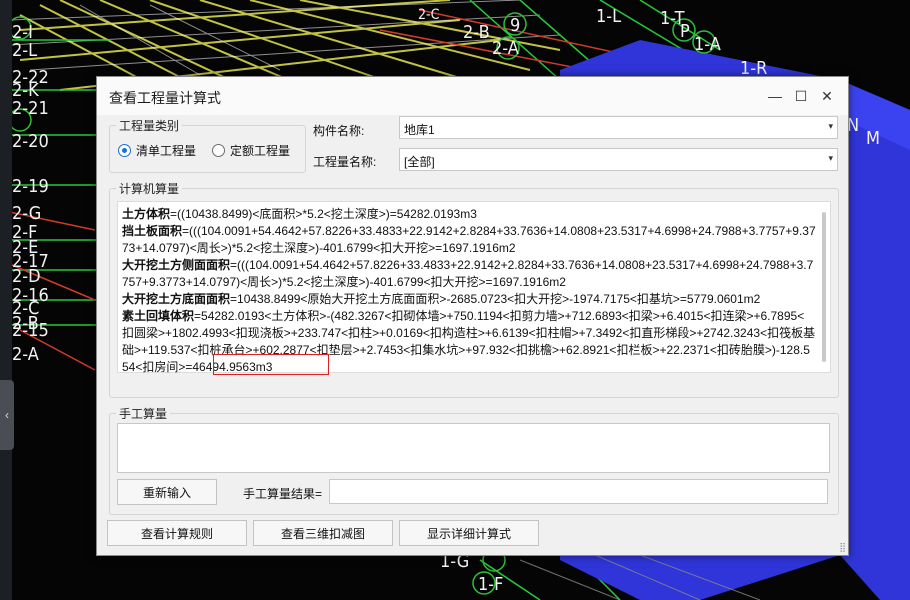 This screenshot has height=600, width=910. What do you see at coordinates (6, 300) in the screenshot?
I see `left-panel-strip` at bounding box center [6, 300].